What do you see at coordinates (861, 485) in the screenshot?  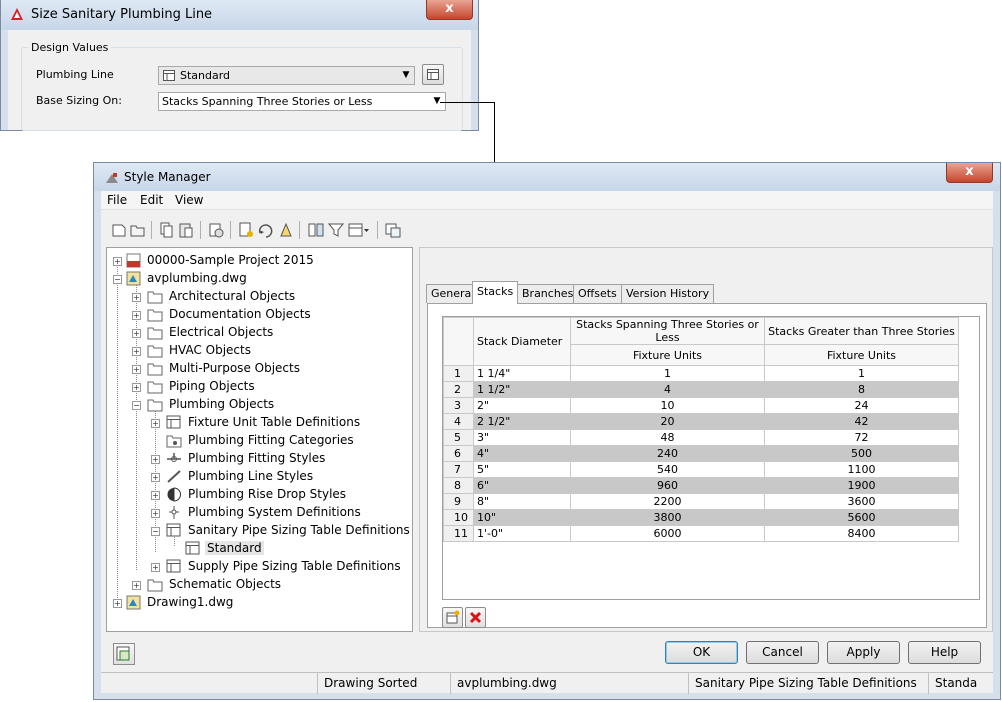 I see `fixture-units-greater-than-three-cell: 1900` at bounding box center [861, 485].